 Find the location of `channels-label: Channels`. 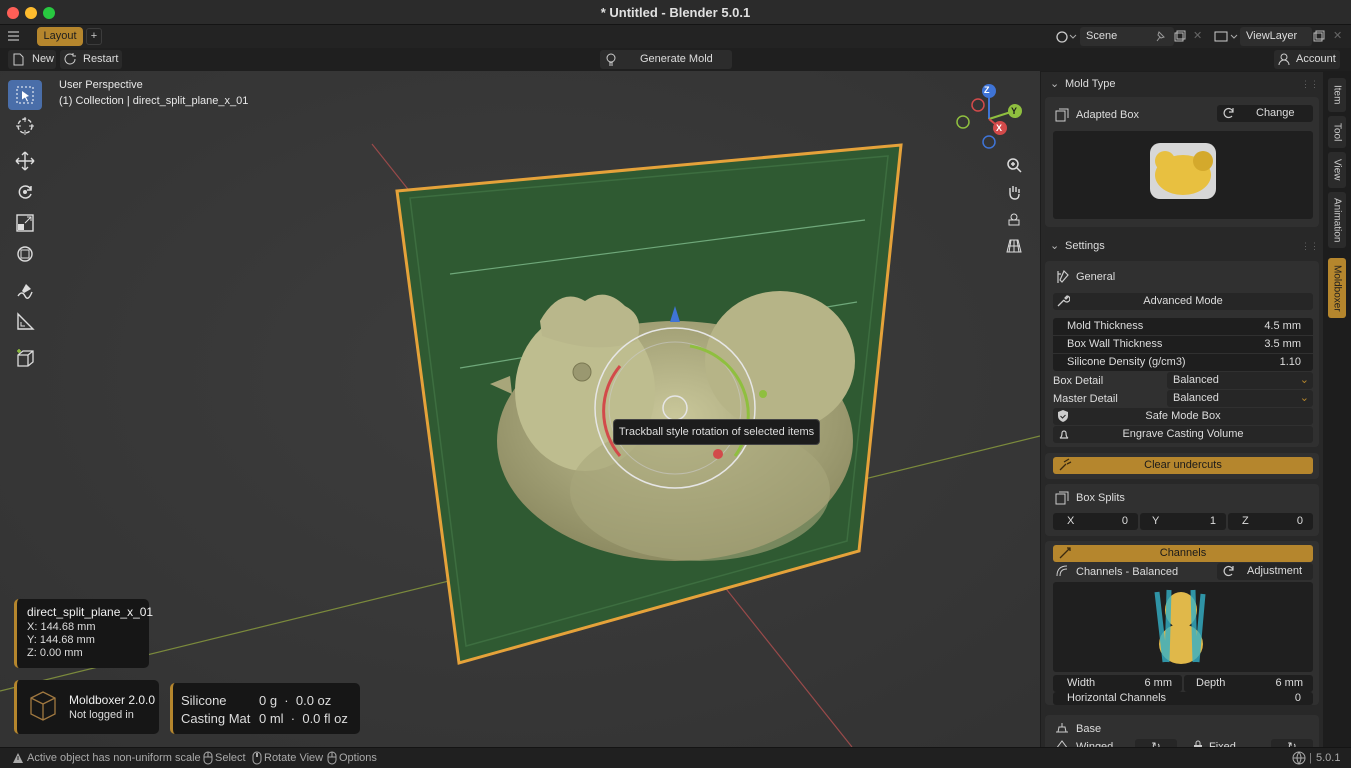

channels-label: Channels is located at coordinates (1183, 553).